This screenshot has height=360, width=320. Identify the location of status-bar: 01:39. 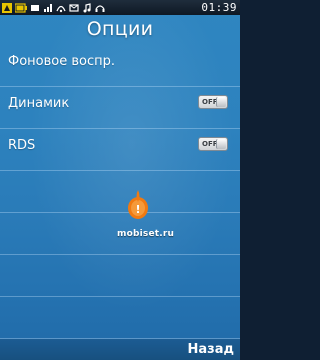
(120, 7).